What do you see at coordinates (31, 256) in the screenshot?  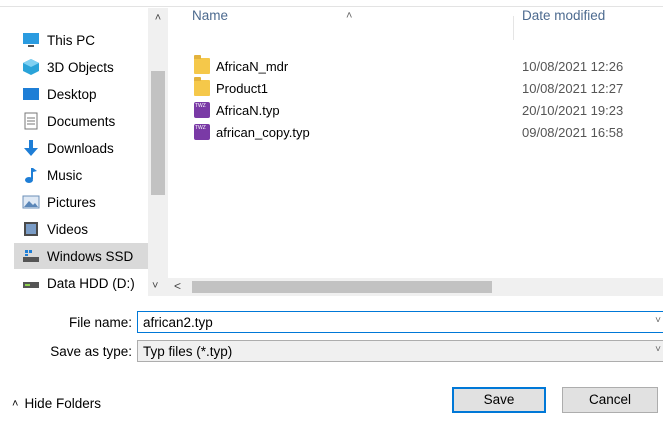 I see `drive-icon` at bounding box center [31, 256].